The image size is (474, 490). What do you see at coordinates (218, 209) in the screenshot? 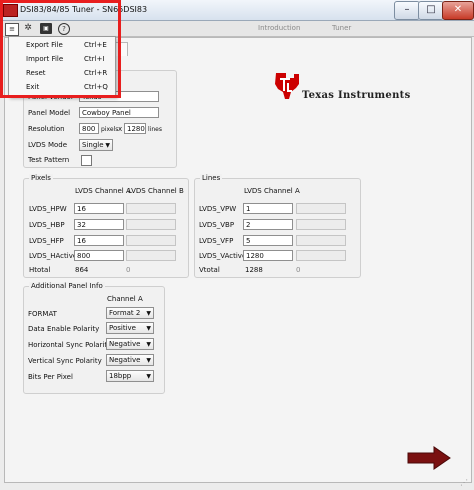
I see `vpw-label: LVDS_VPW` at bounding box center [218, 209].